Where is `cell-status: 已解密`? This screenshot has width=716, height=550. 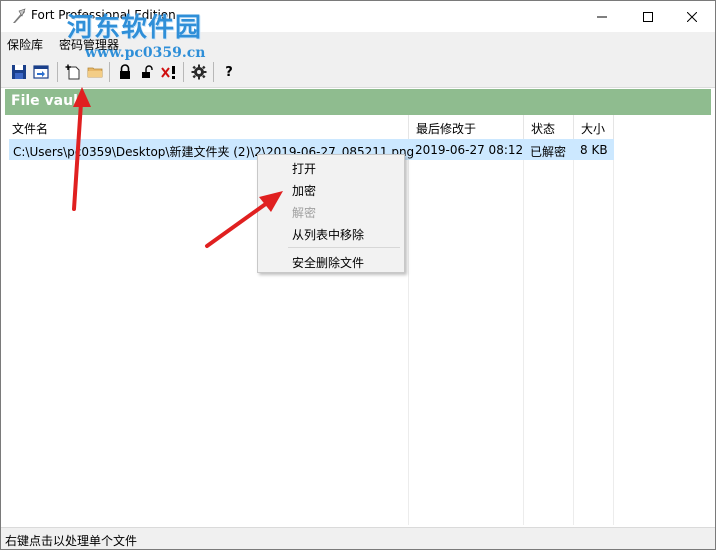
cell-status: 已解密 is located at coordinates (548, 152).